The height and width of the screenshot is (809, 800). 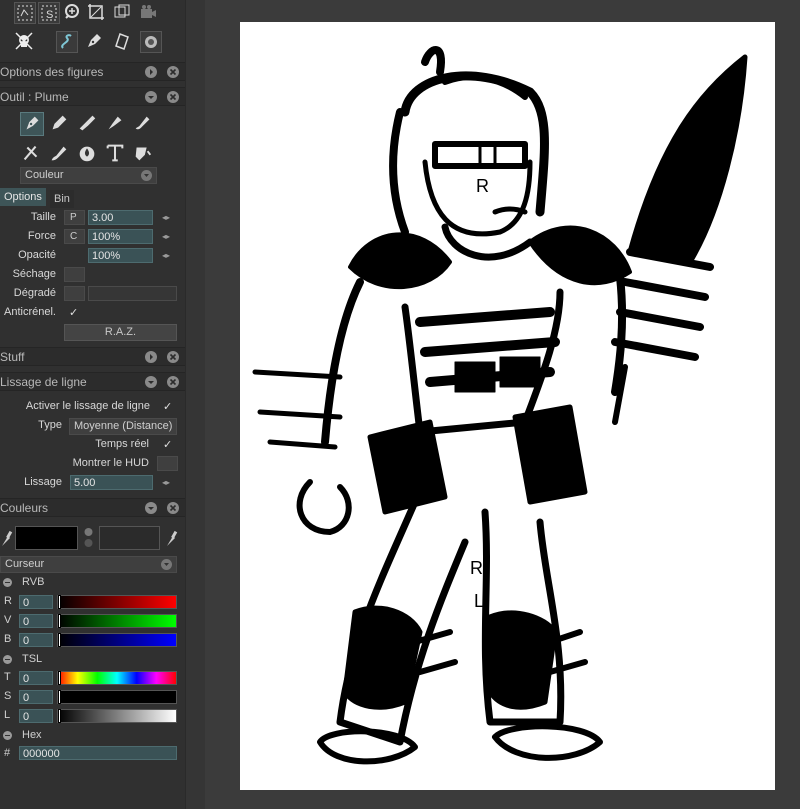 What do you see at coordinates (25, 42) in the screenshot?
I see `skull-icon` at bounding box center [25, 42].